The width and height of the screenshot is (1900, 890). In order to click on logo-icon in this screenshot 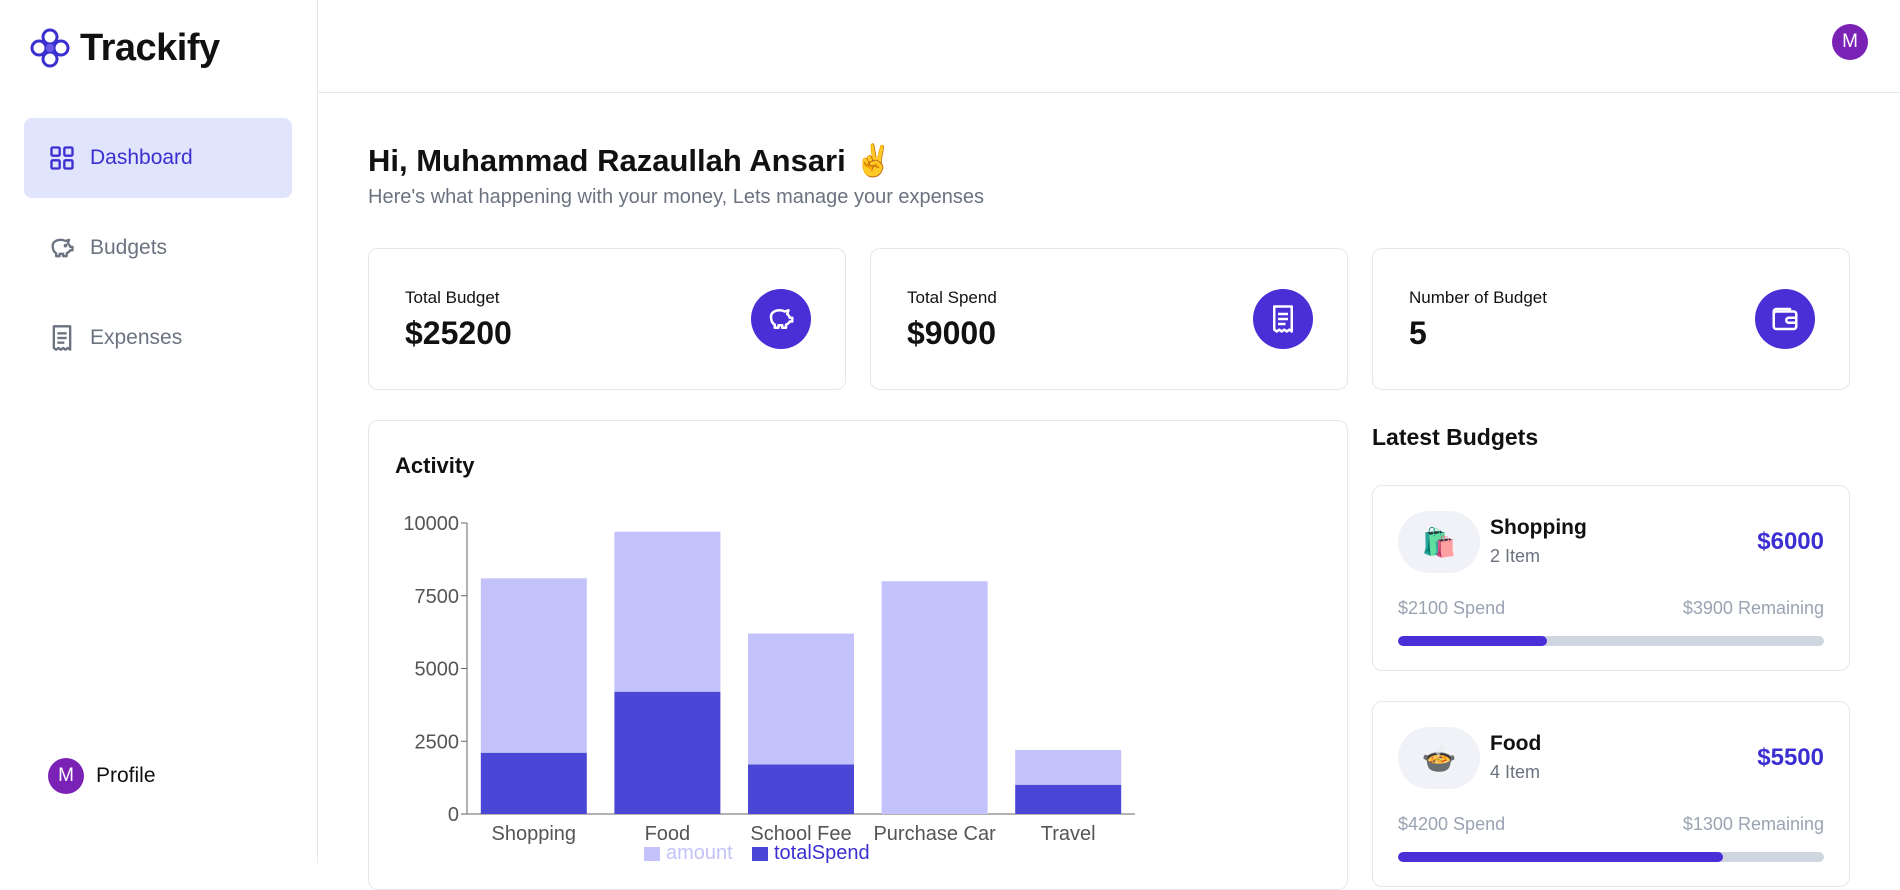, I will do `click(50, 48)`.